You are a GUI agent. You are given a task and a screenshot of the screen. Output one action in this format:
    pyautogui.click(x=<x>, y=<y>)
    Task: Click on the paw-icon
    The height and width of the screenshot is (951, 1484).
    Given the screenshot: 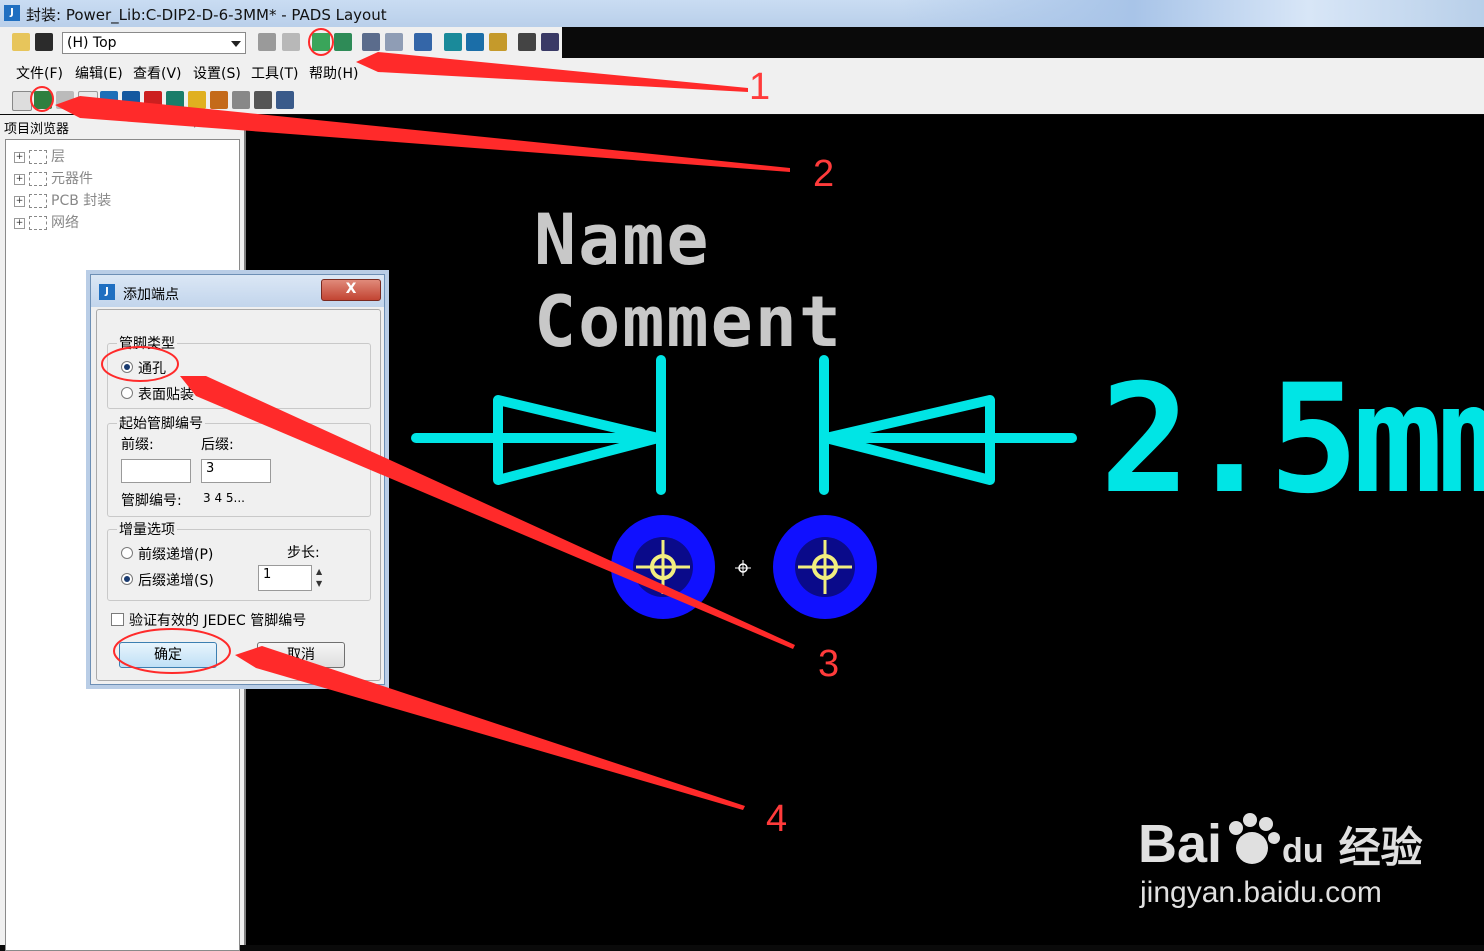 What is the action you would take?
    pyautogui.click(x=1255, y=838)
    